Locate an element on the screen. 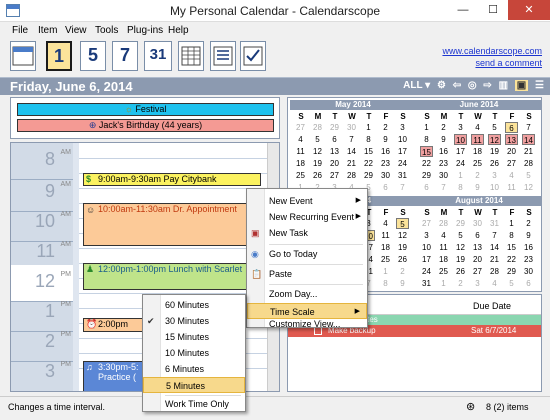 This screenshot has height=420, width=550. settings-icon: ⚙ is located at coordinates (441, 85).